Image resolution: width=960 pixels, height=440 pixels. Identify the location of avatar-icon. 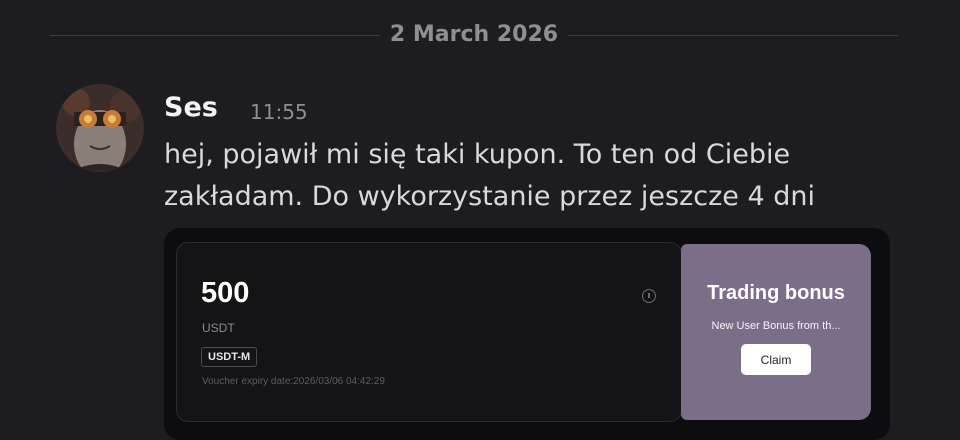
(100, 128).